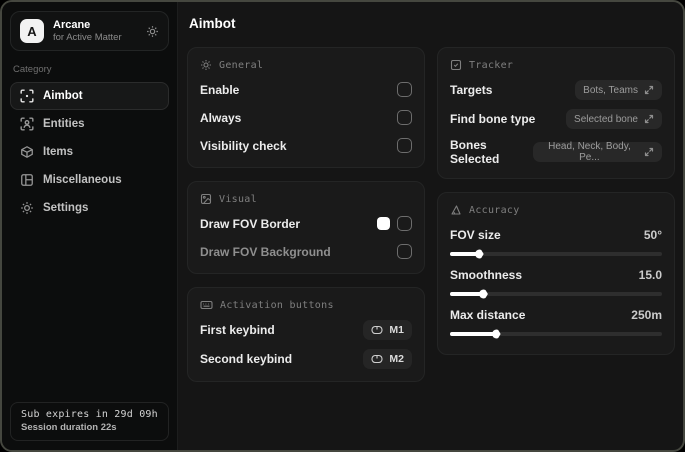  What do you see at coordinates (63, 96) in the screenshot?
I see `sidebar-item-label: Aimbot` at bounding box center [63, 96].